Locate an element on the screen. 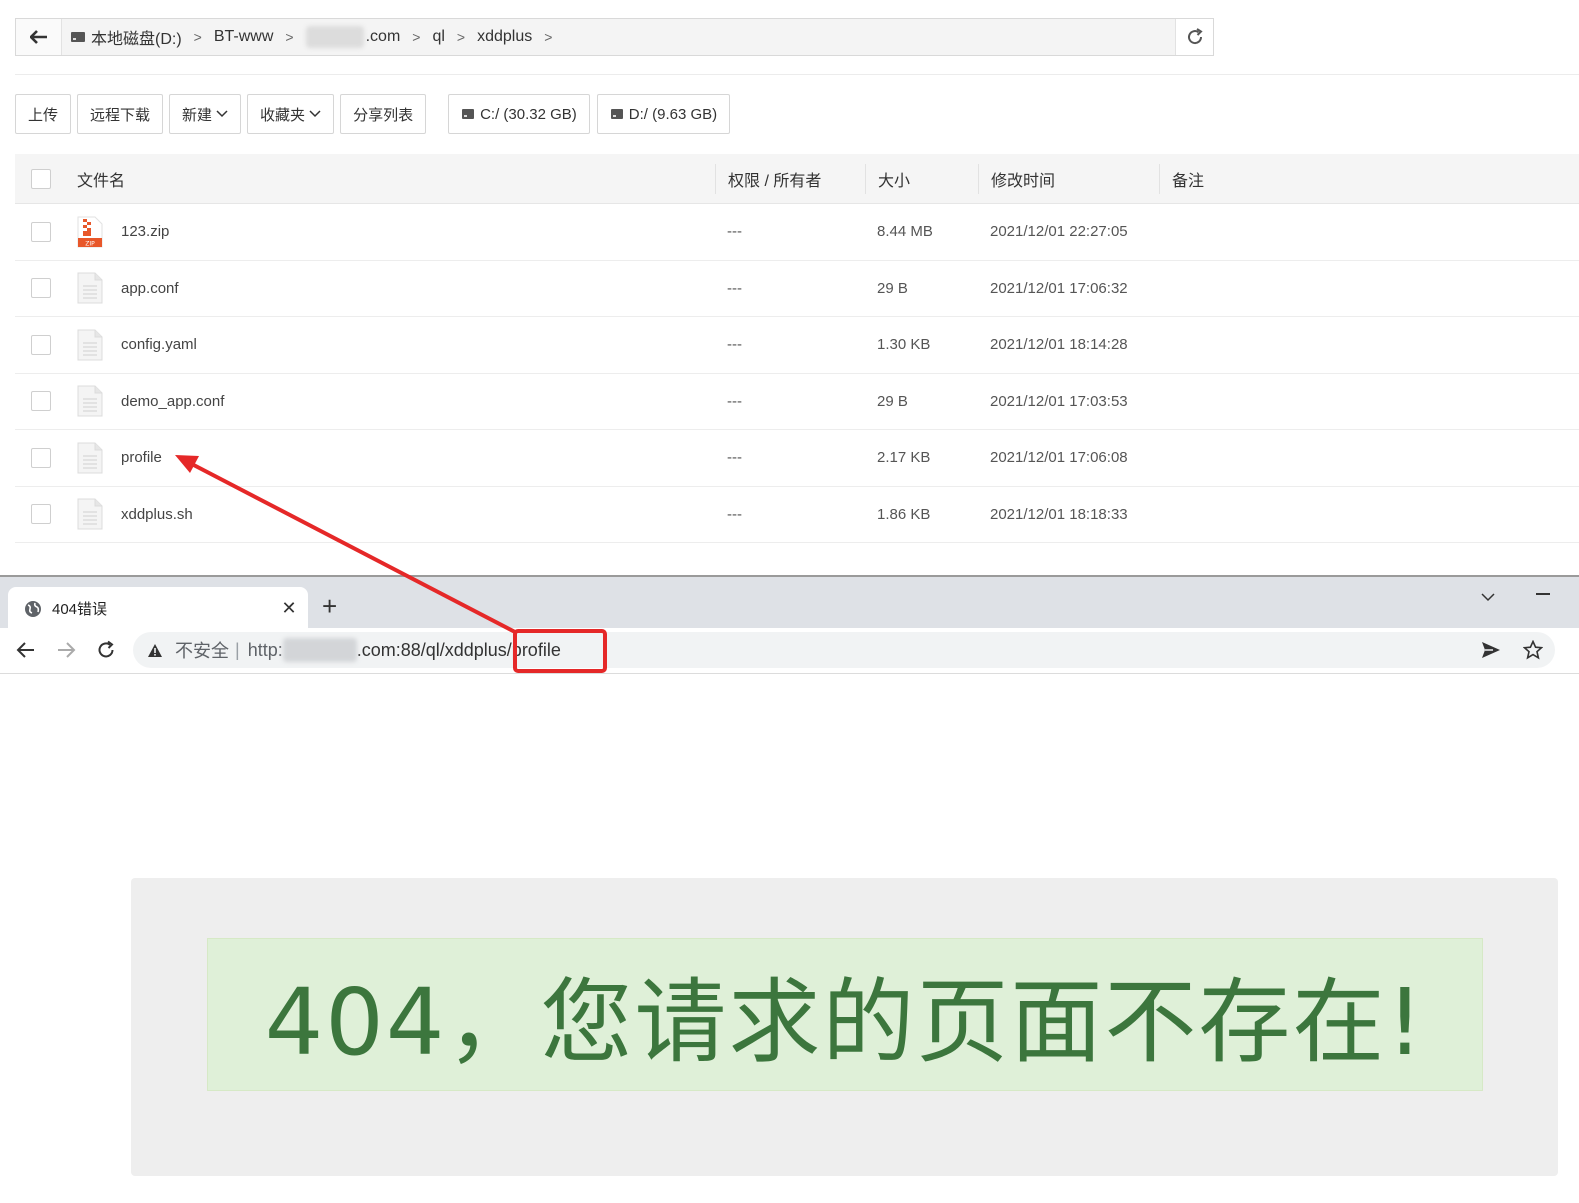  breadcrumb-item-bt-www: BT-www > is located at coordinates (260, 37).